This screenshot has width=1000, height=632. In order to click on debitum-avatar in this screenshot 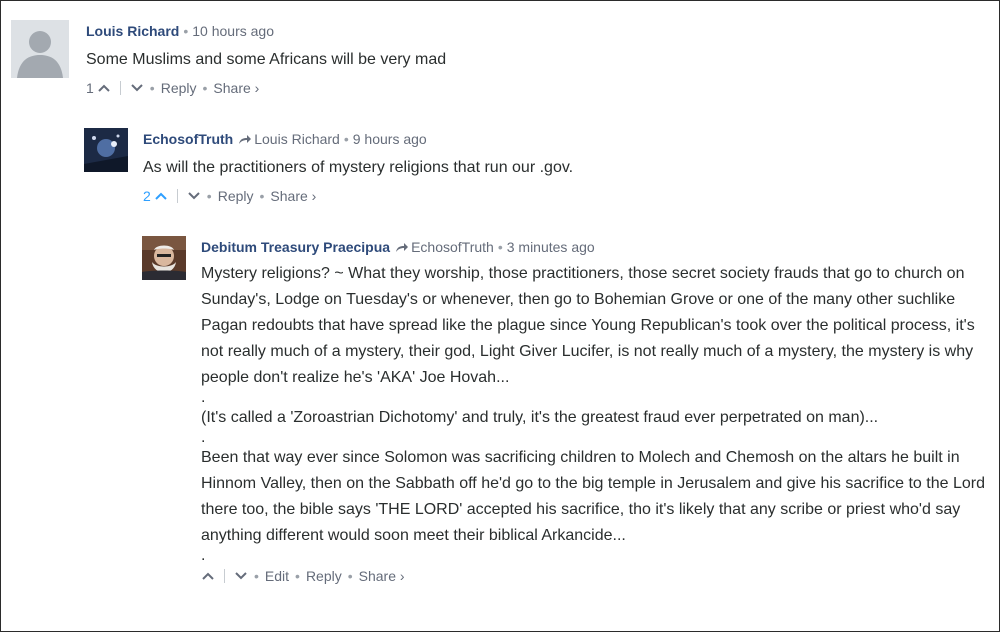, I will do `click(164, 258)`.